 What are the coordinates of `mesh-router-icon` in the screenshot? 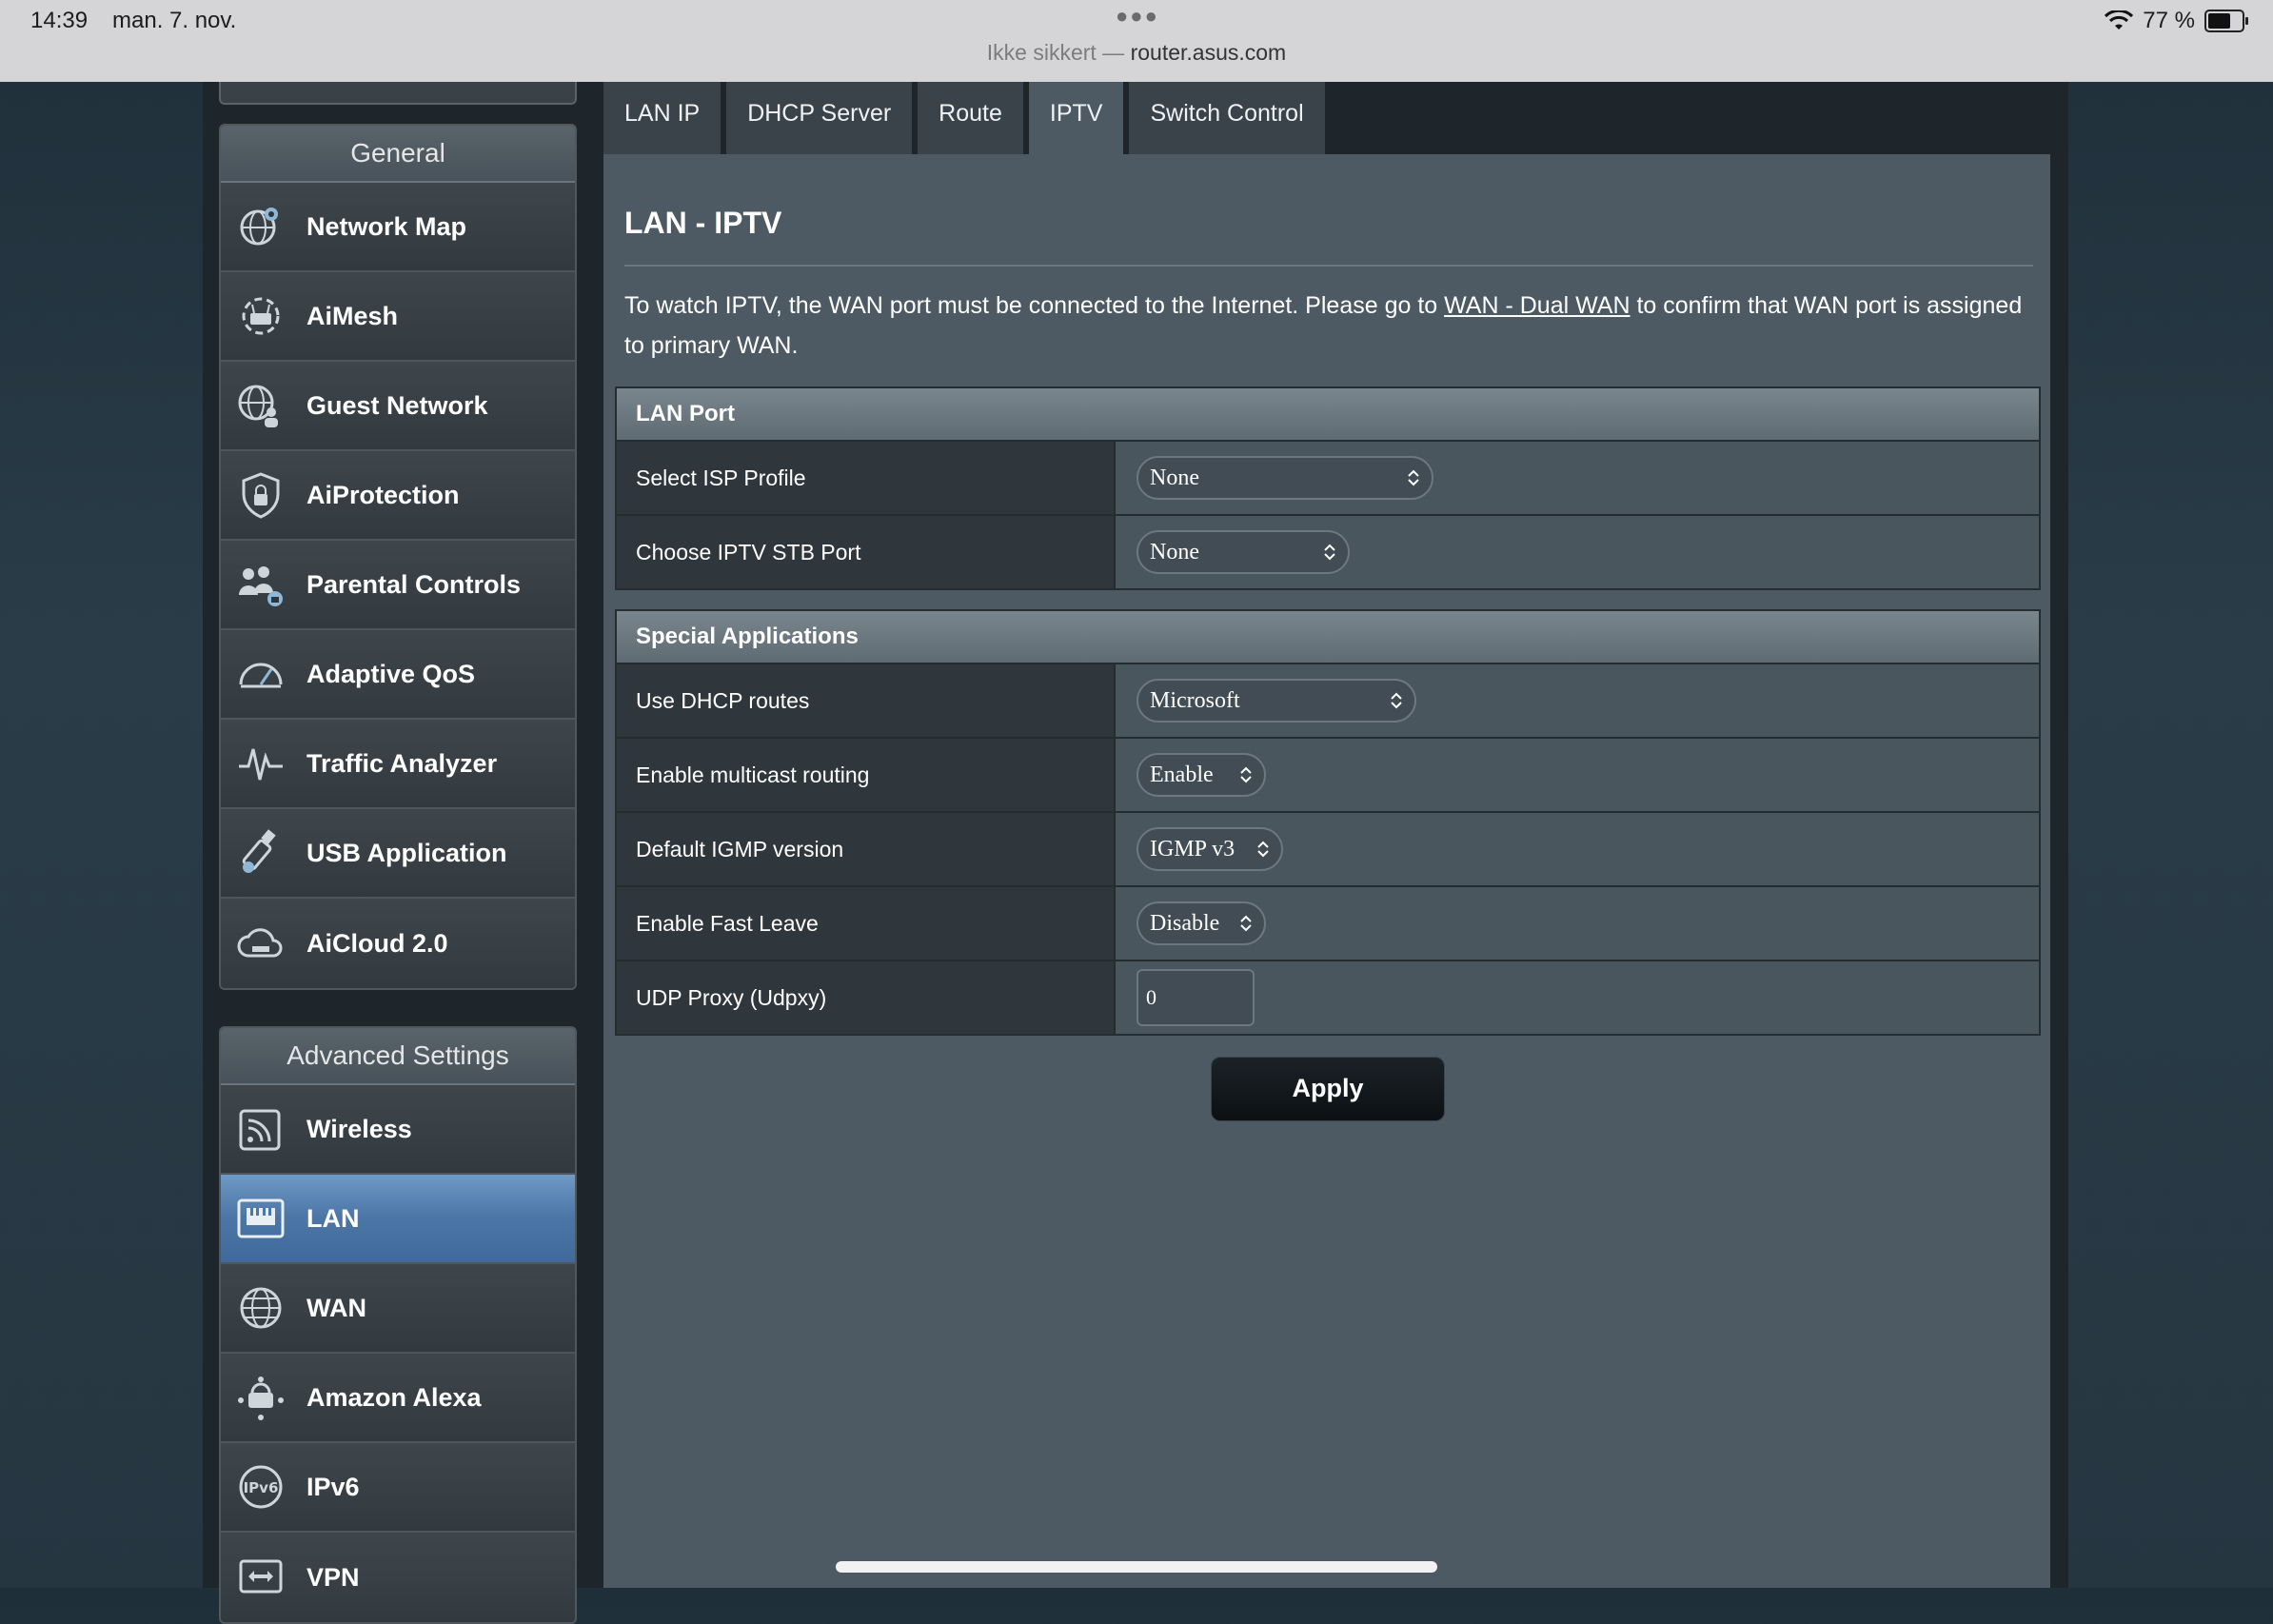 It's located at (260, 316).